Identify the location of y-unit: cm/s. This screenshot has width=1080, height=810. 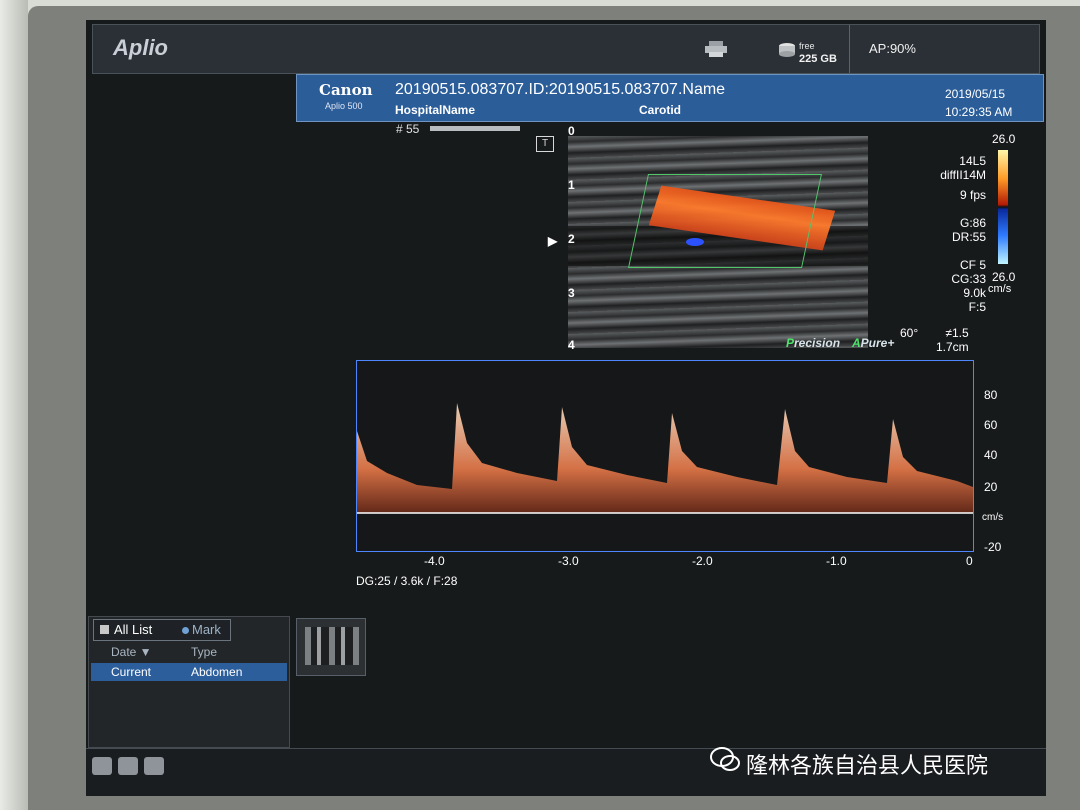
(993, 517).